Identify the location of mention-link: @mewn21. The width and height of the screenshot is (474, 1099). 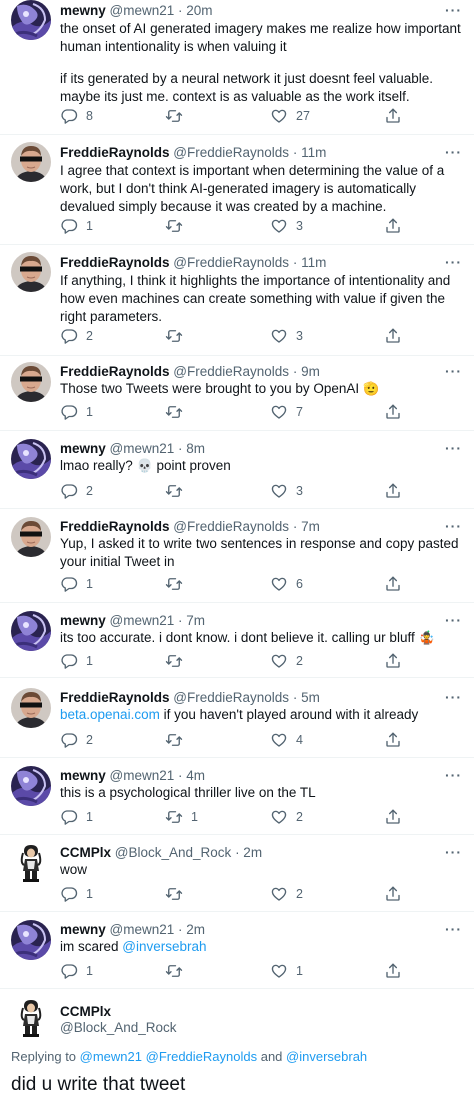
(111, 1056).